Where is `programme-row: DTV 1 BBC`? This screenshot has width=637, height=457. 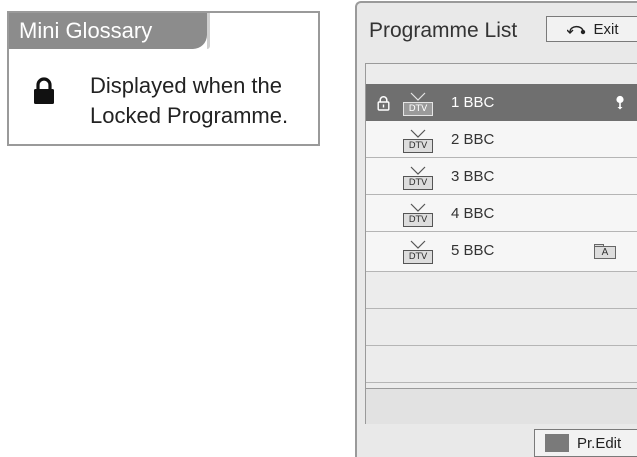
programme-row: DTV 1 BBC is located at coordinates (501, 102).